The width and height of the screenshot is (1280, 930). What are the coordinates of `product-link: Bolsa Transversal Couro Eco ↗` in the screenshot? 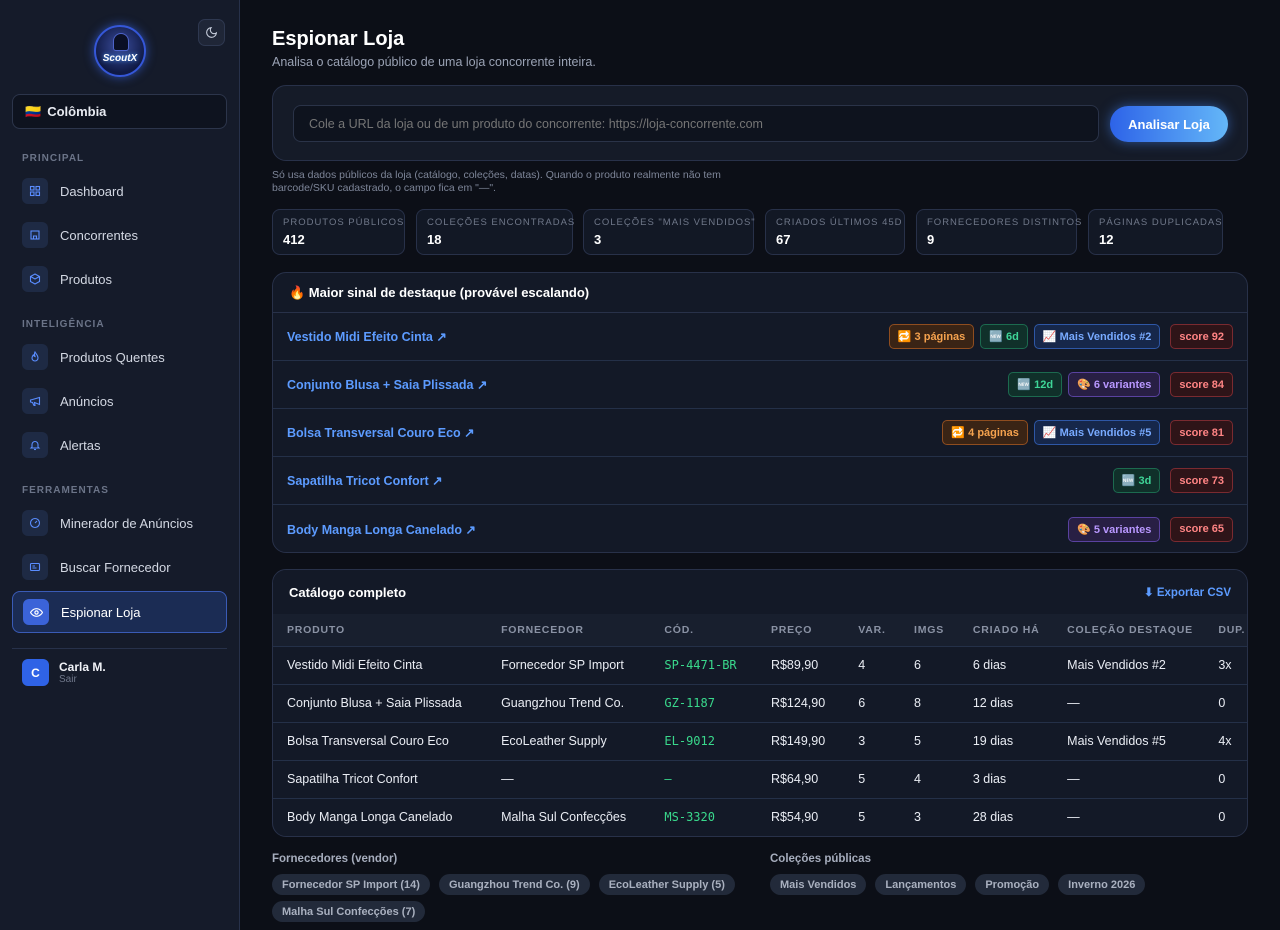 It's located at (381, 432).